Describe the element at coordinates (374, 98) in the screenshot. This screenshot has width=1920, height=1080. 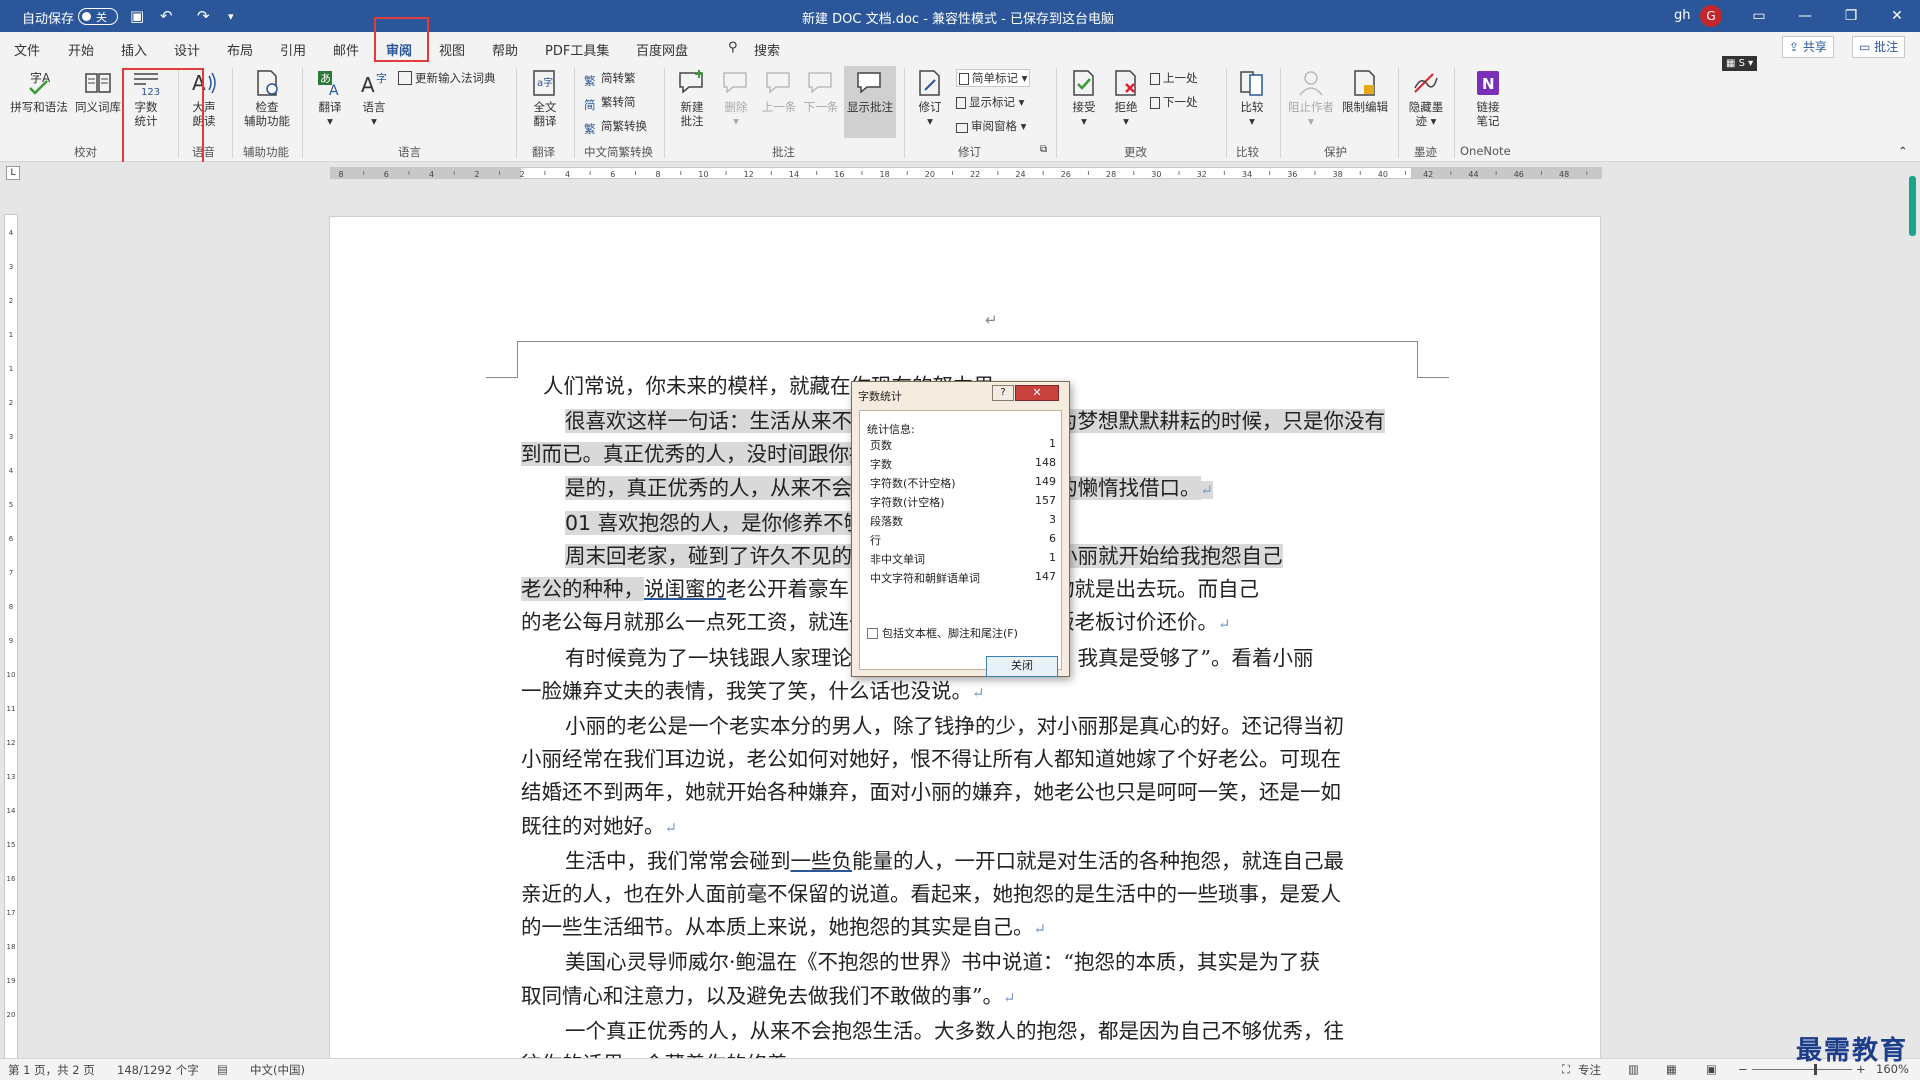
I see `language-button: A字 语言 ▾` at that location.